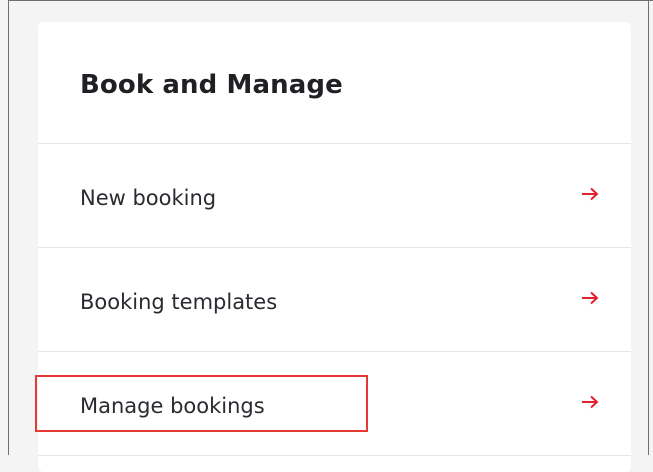  What do you see at coordinates (179, 302) in the screenshot?
I see `menu-item-label: Booking templates` at bounding box center [179, 302].